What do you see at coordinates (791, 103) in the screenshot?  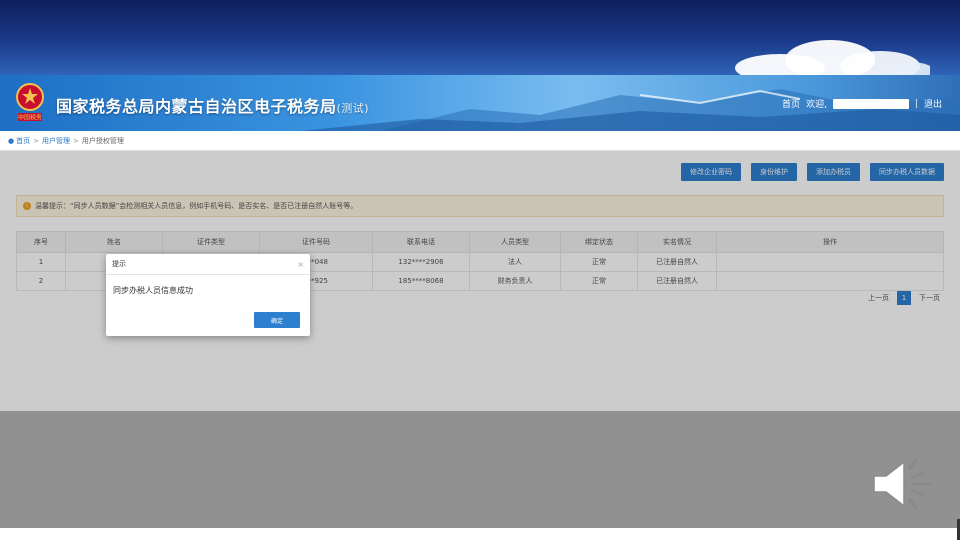 I see `home-link: 首页` at bounding box center [791, 103].